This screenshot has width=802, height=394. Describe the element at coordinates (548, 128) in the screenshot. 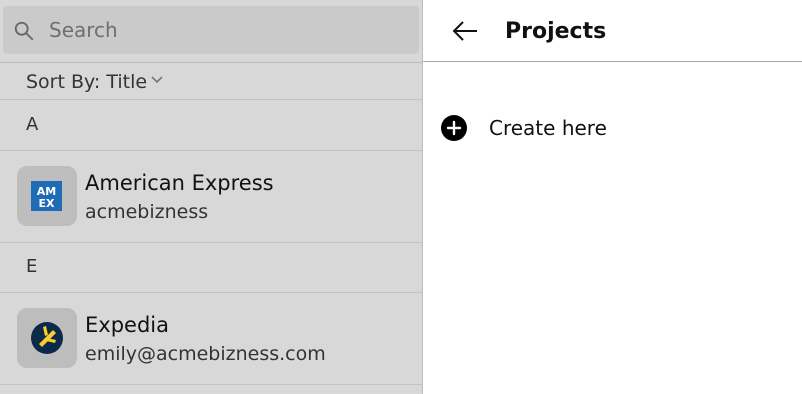

I see `create-here-label: Create here` at that location.